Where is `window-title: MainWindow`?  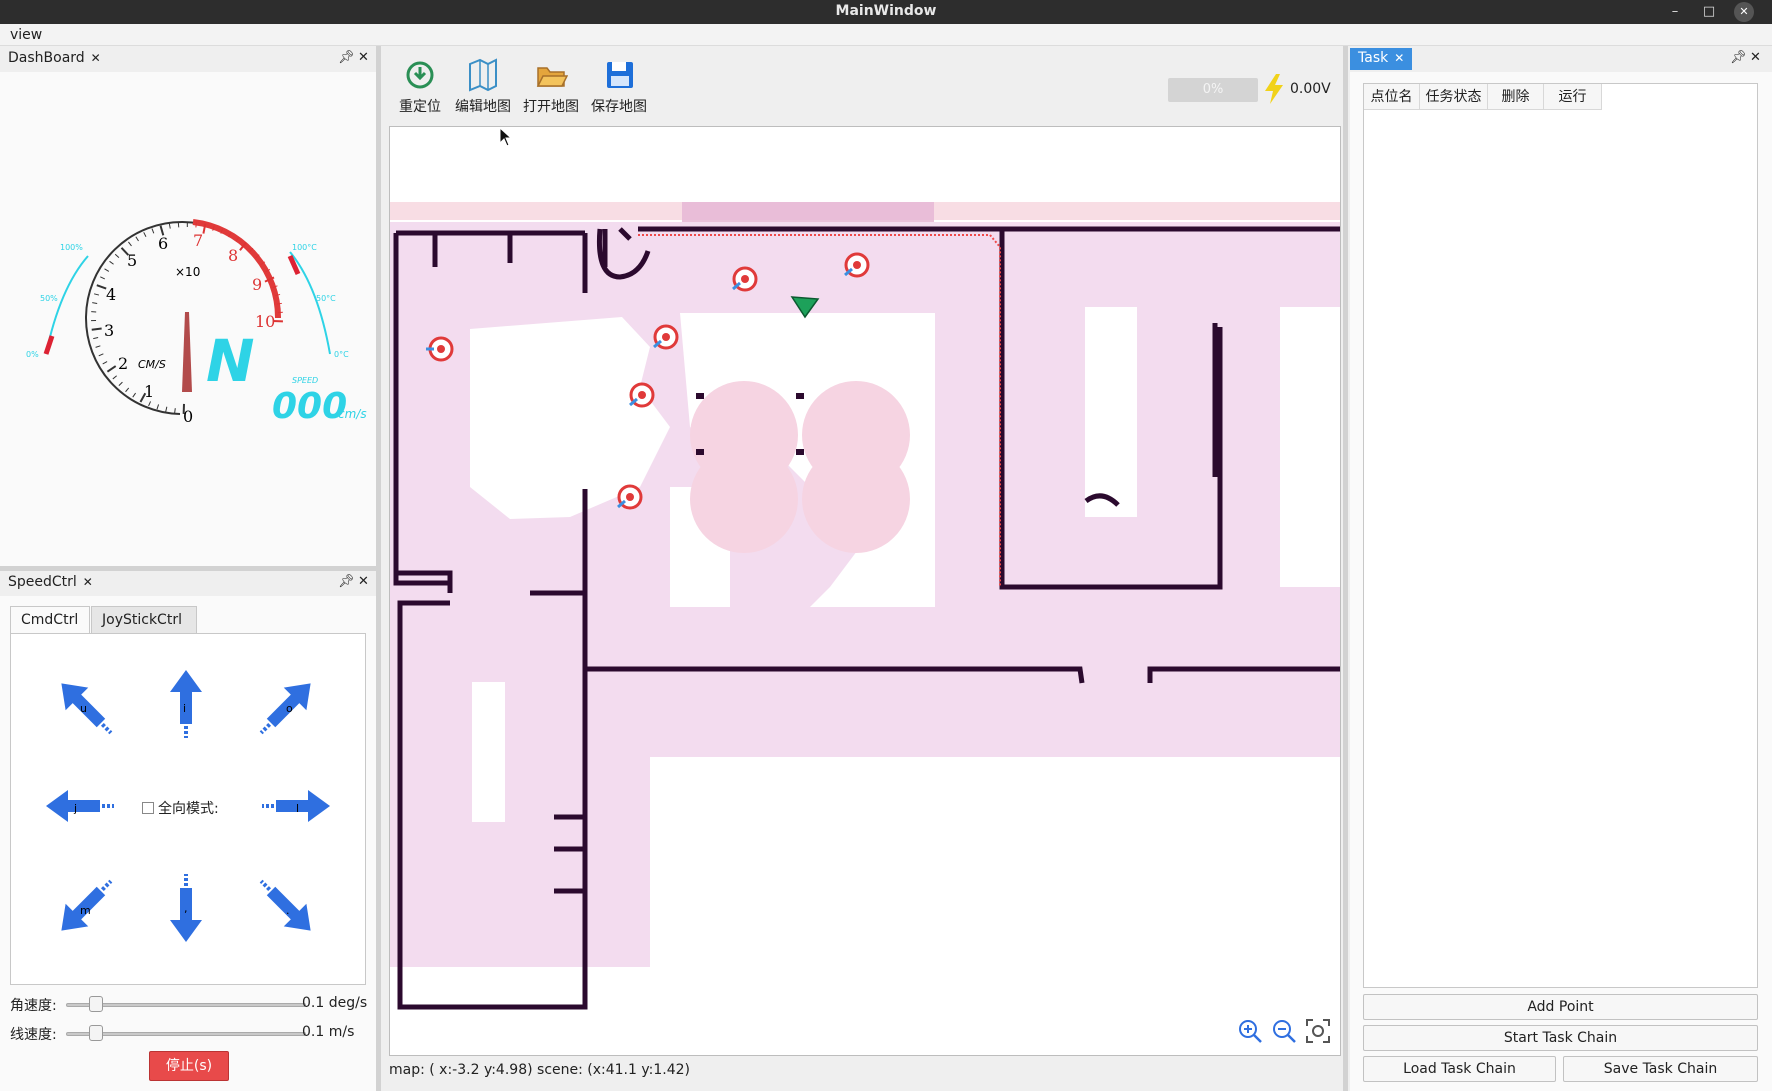 window-title: MainWindow is located at coordinates (886, 11).